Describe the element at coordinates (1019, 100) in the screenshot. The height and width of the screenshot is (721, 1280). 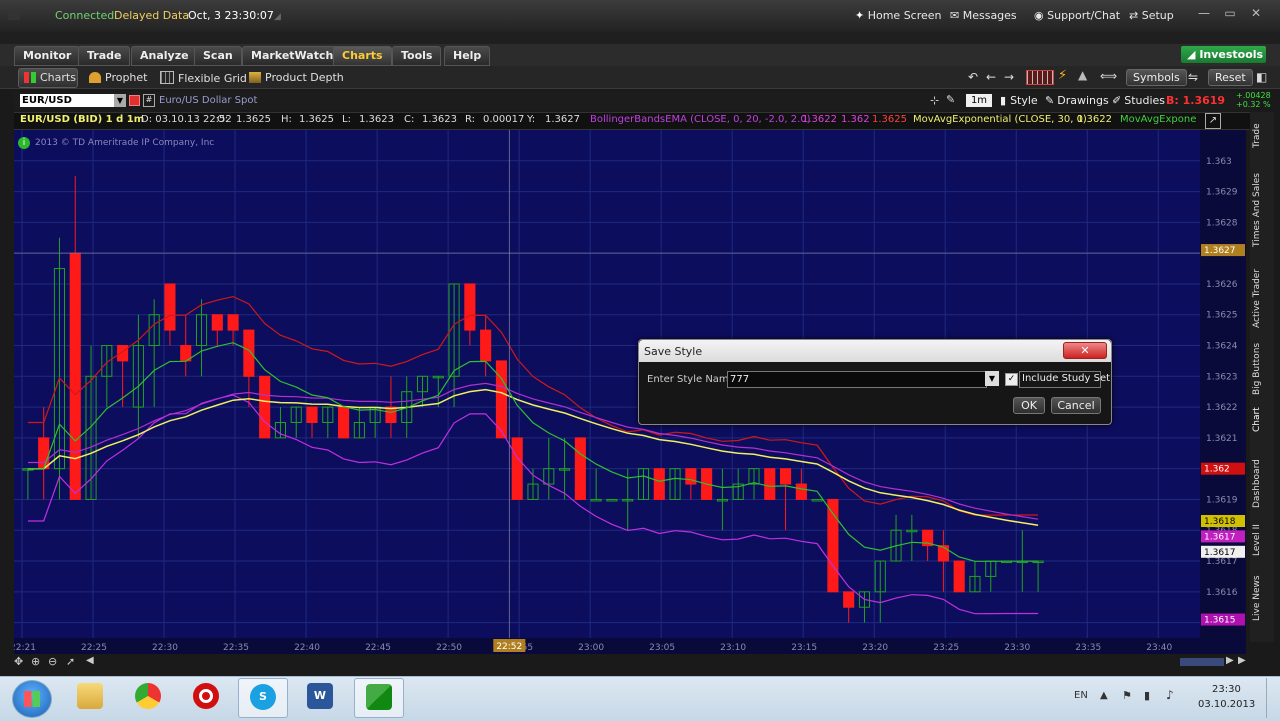
I see `style-menu: ▮ Style` at that location.